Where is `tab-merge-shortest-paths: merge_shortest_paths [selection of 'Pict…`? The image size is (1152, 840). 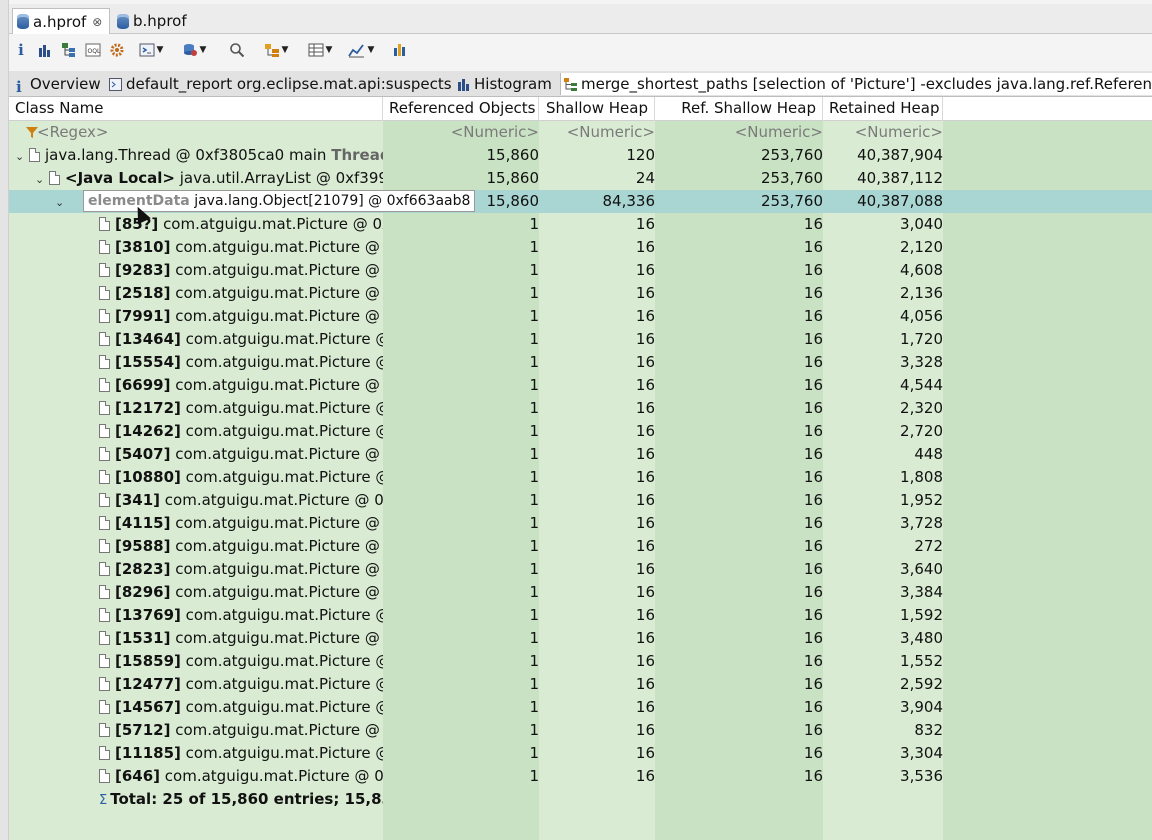 tab-merge-shortest-paths: merge_shortest_paths [selection of 'Pict… is located at coordinates (856, 84).